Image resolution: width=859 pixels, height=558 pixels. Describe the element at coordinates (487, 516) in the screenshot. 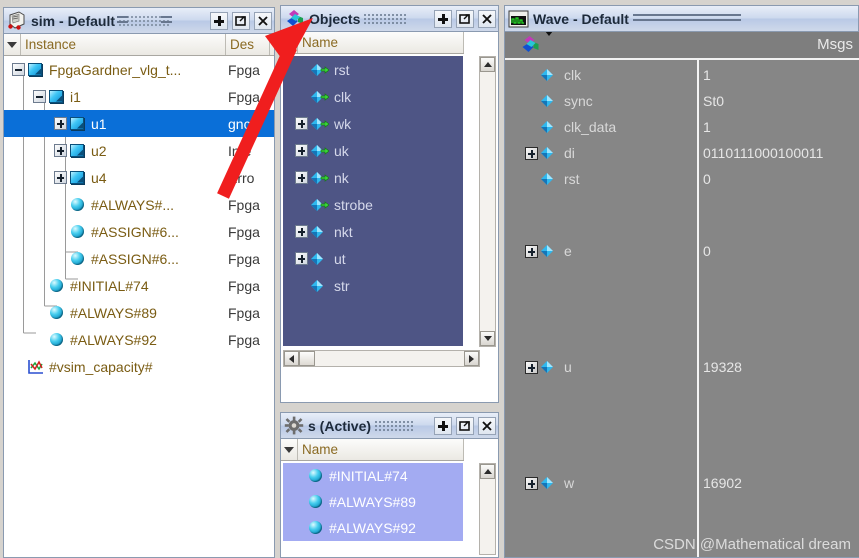

I see `processes-vscroll-track` at that location.